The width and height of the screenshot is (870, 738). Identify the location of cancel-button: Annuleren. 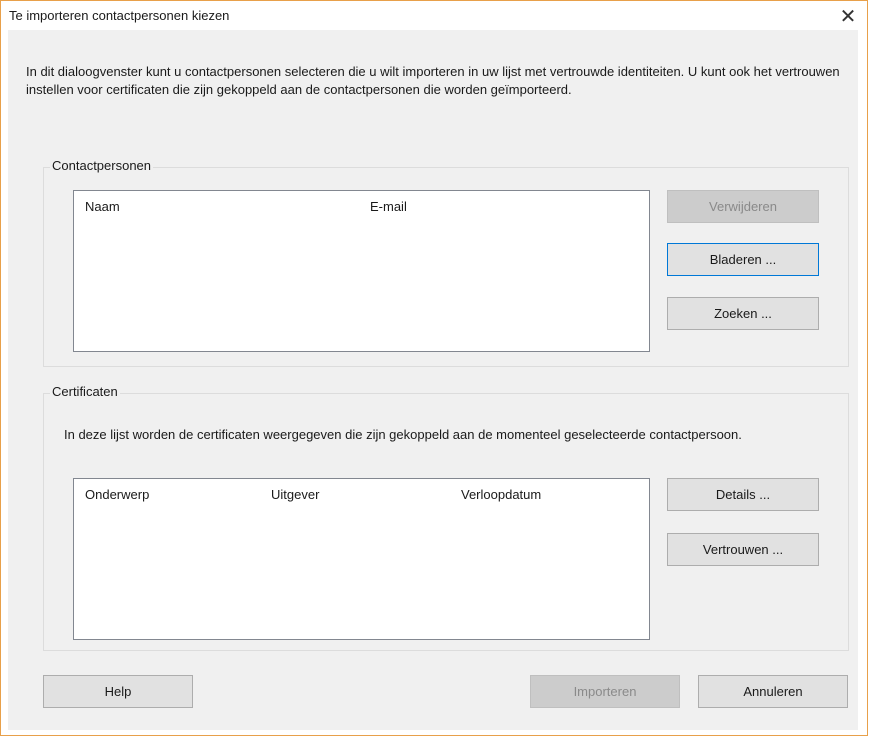
(773, 691).